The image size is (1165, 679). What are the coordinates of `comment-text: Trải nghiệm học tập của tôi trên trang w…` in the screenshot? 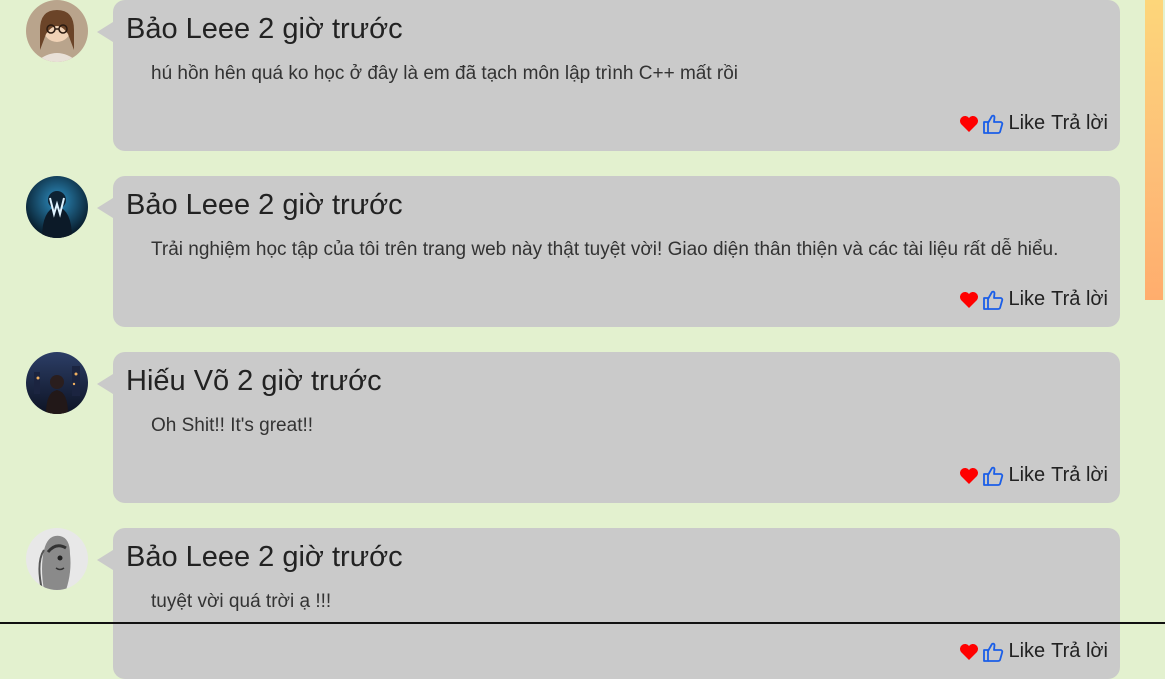 It's located at (605, 249).